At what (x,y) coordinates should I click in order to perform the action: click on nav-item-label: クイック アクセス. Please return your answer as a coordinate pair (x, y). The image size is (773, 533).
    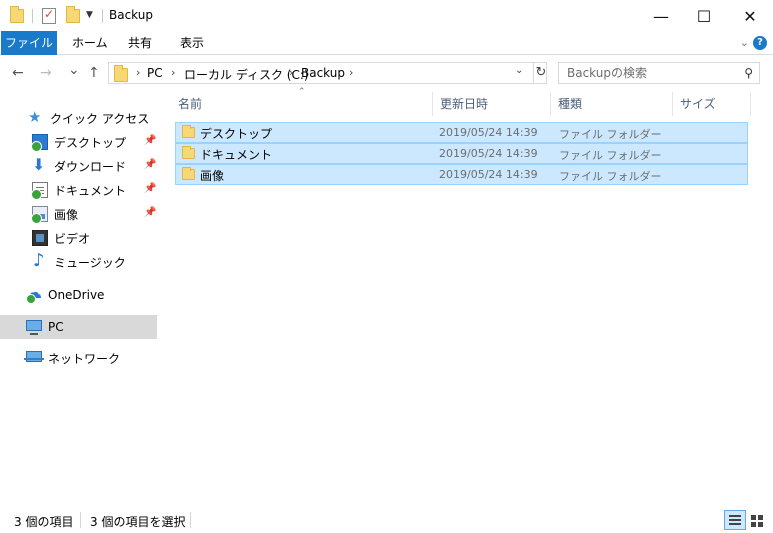
    Looking at the image, I should click on (100, 118).